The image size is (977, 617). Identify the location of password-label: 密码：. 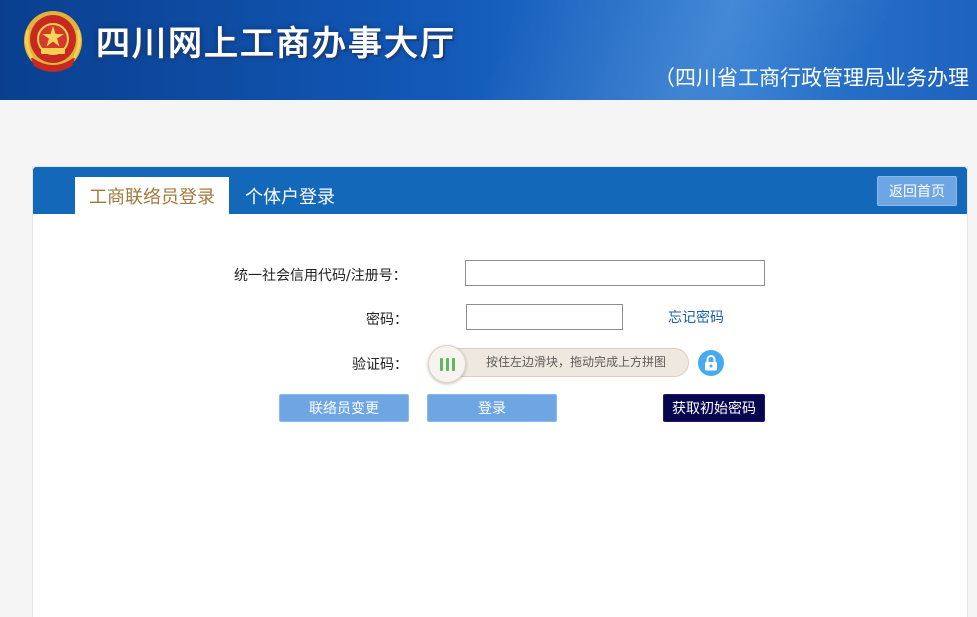
(387, 320).